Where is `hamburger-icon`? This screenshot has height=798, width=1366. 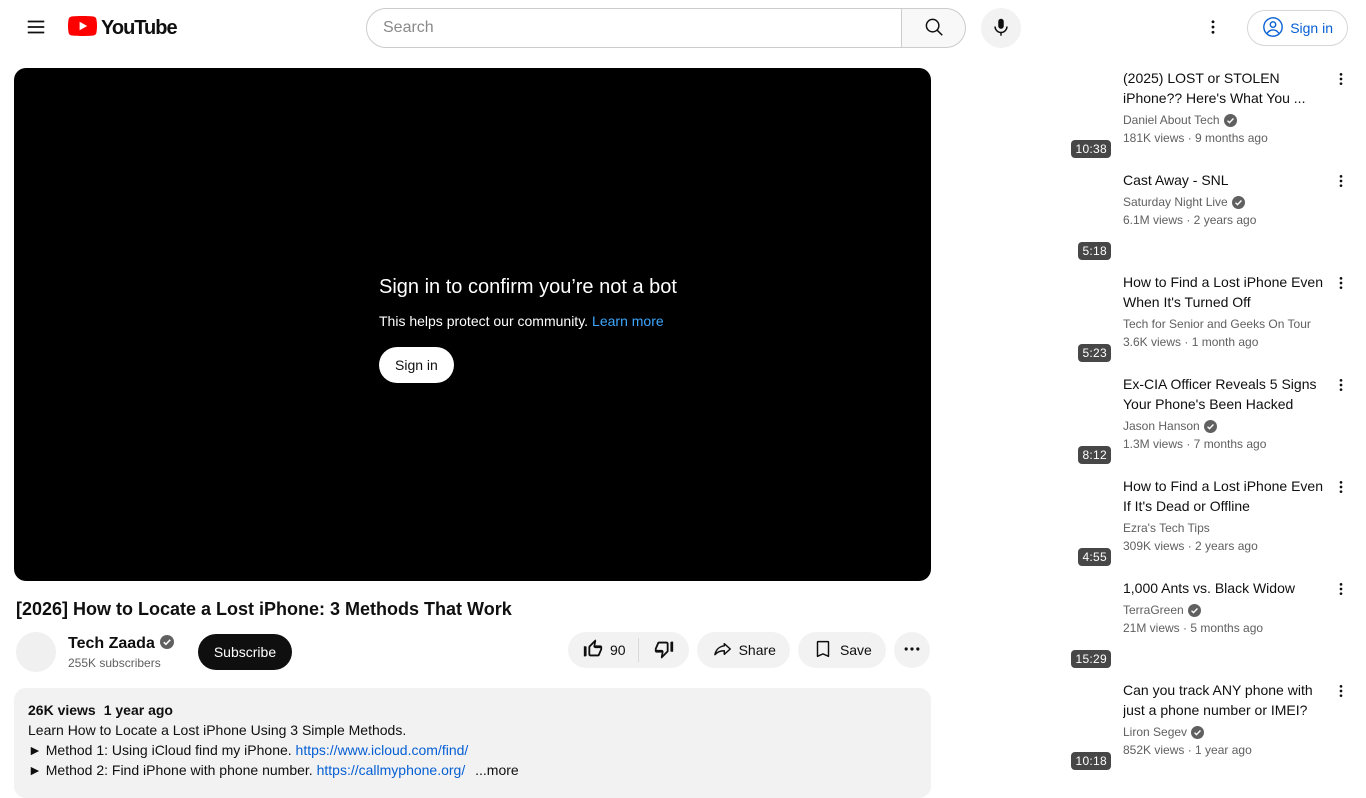
hamburger-icon is located at coordinates (36, 28).